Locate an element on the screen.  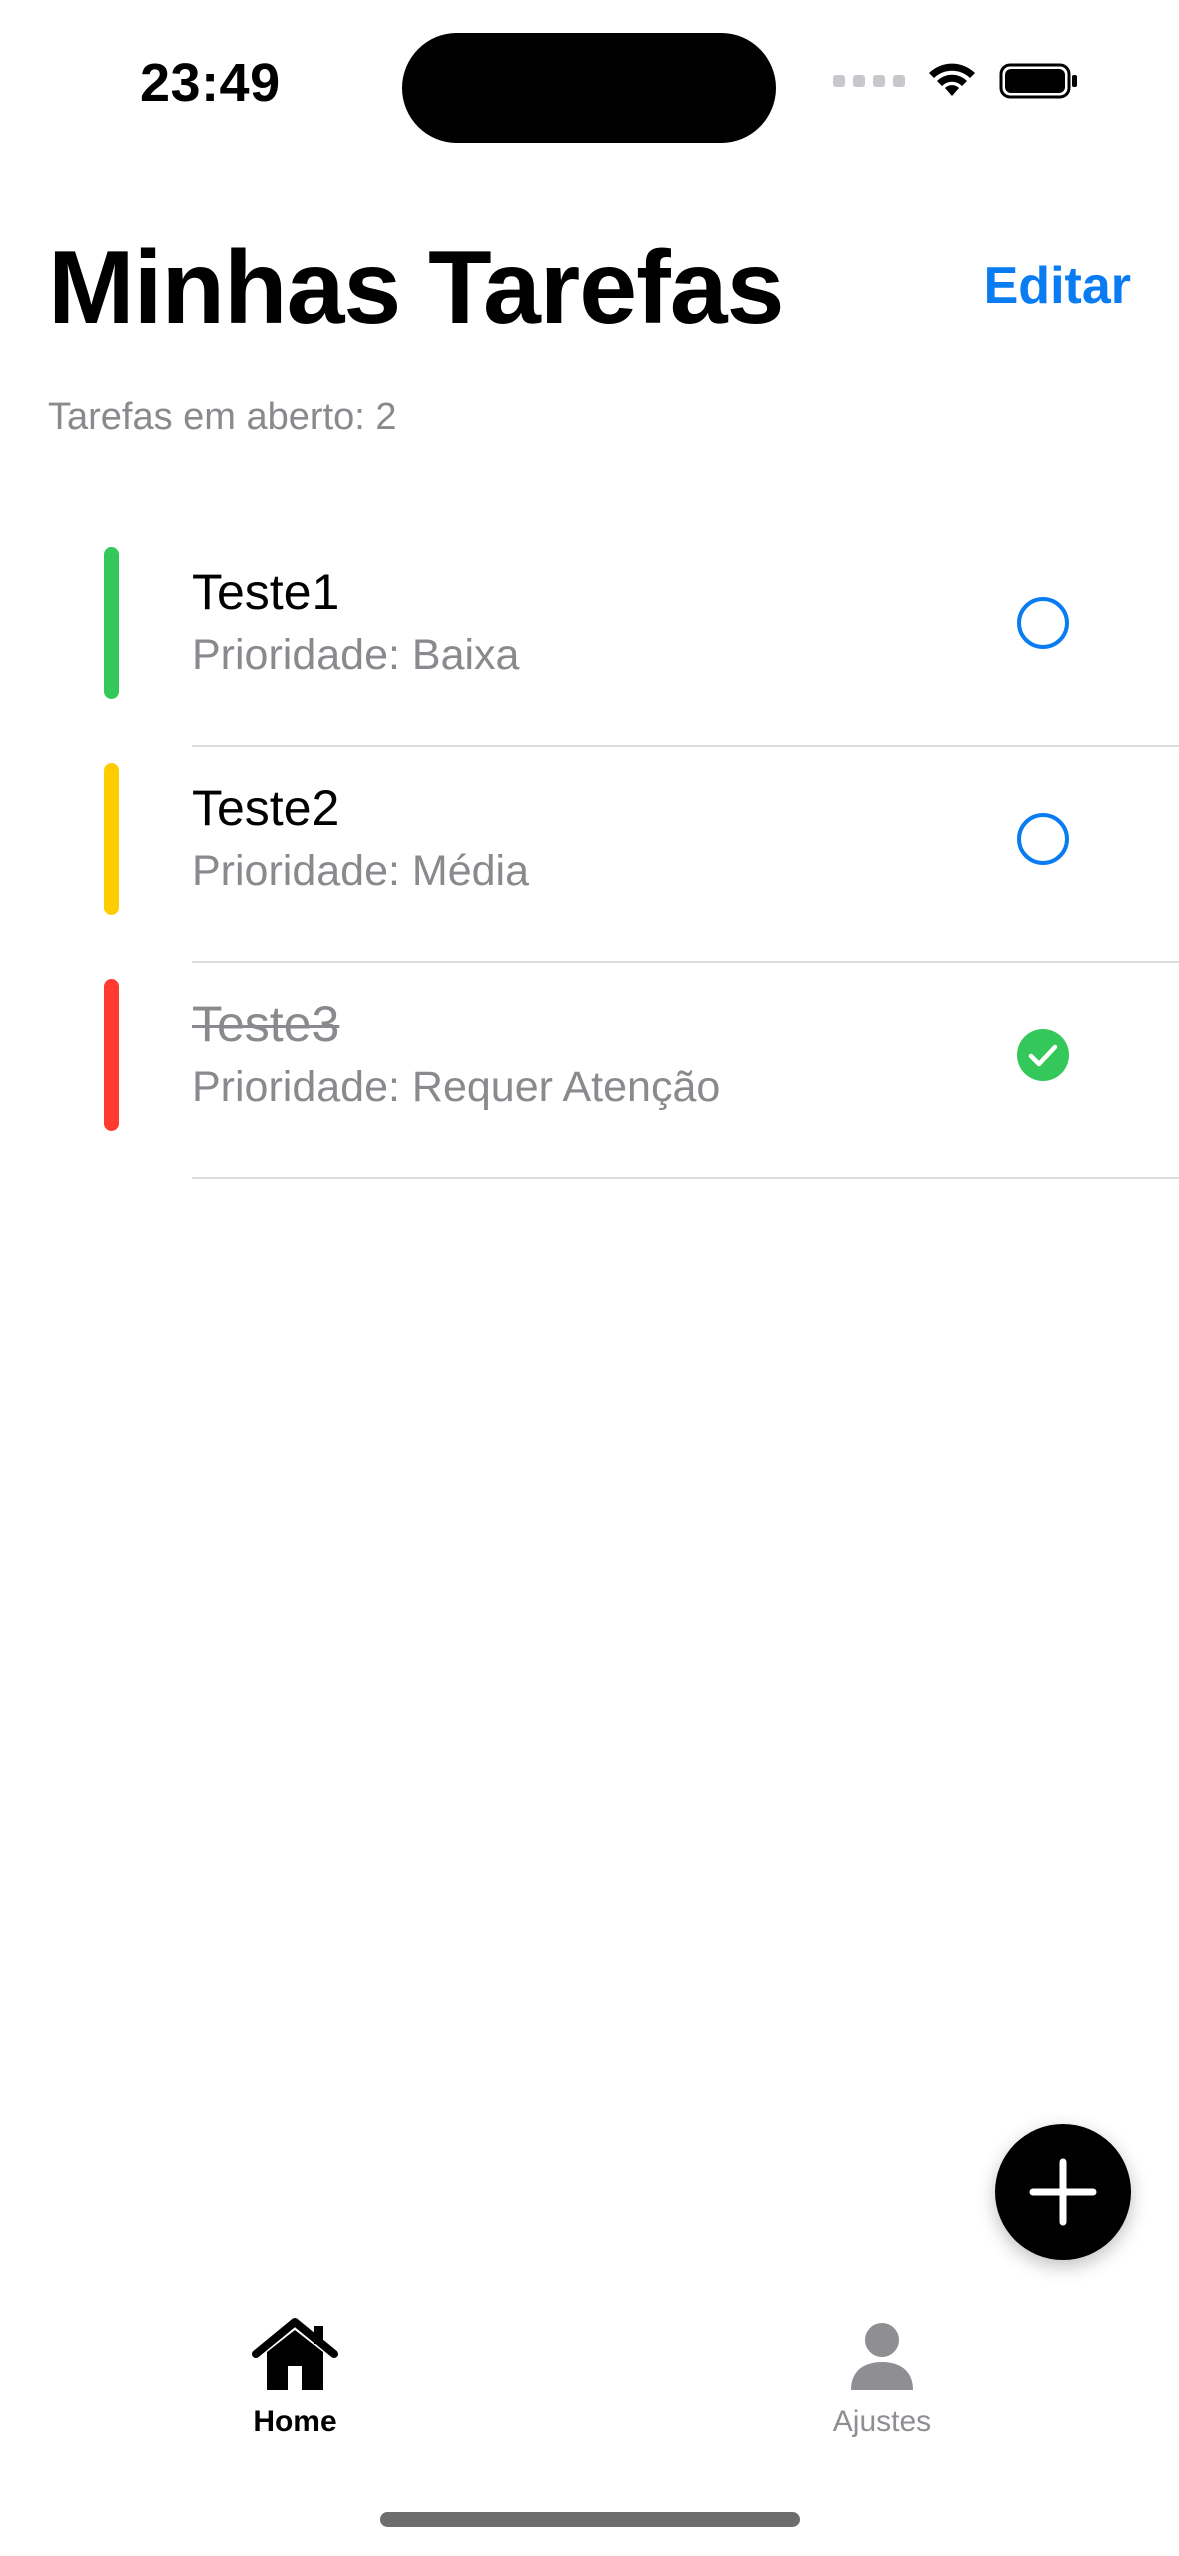
task-title: Teste3 is located at coordinates (266, 1024).